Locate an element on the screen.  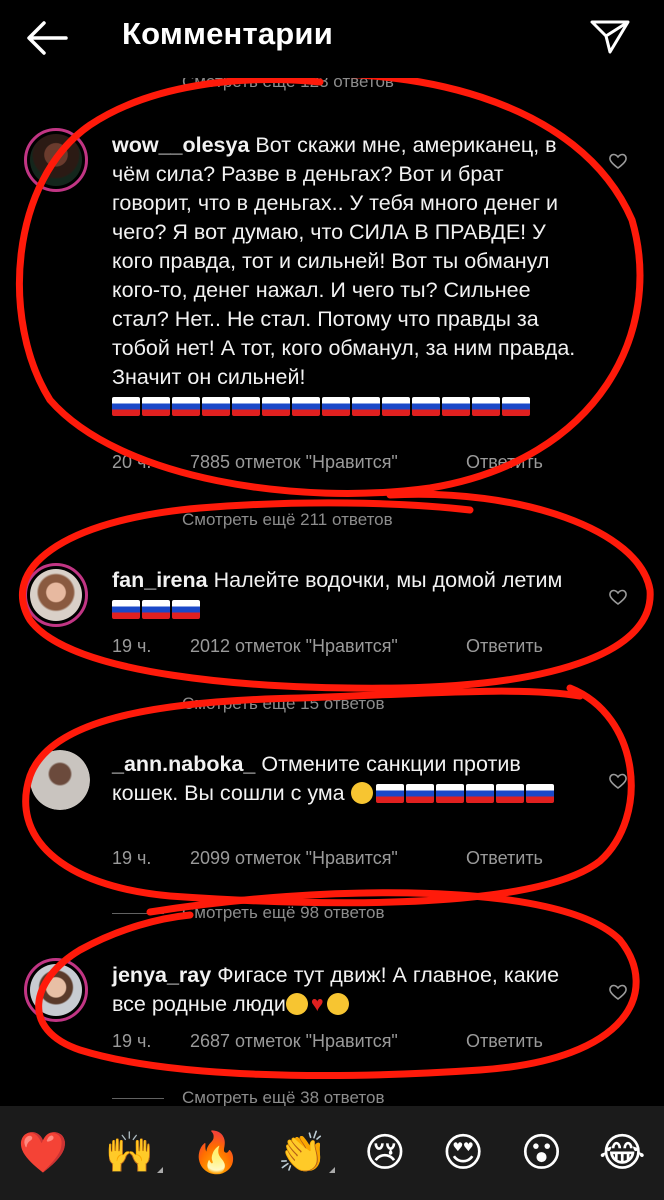
laughing-tears-reaction-icon: 😂 is located at coordinates (622, 1153).